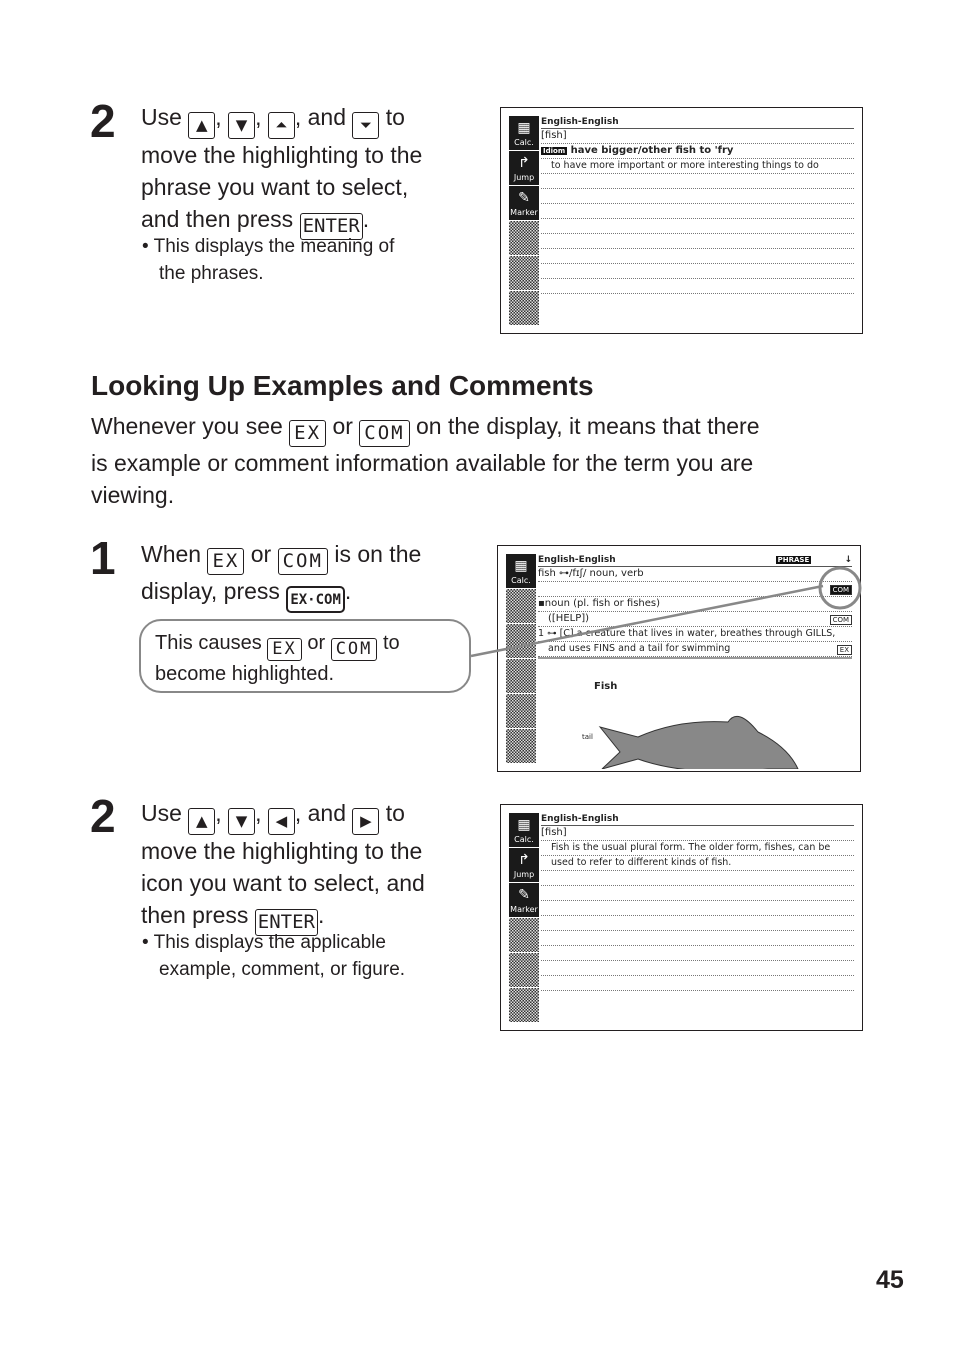 The width and height of the screenshot is (954, 1345). I want to click on jump-button: ↱ Jump, so click(524, 865).